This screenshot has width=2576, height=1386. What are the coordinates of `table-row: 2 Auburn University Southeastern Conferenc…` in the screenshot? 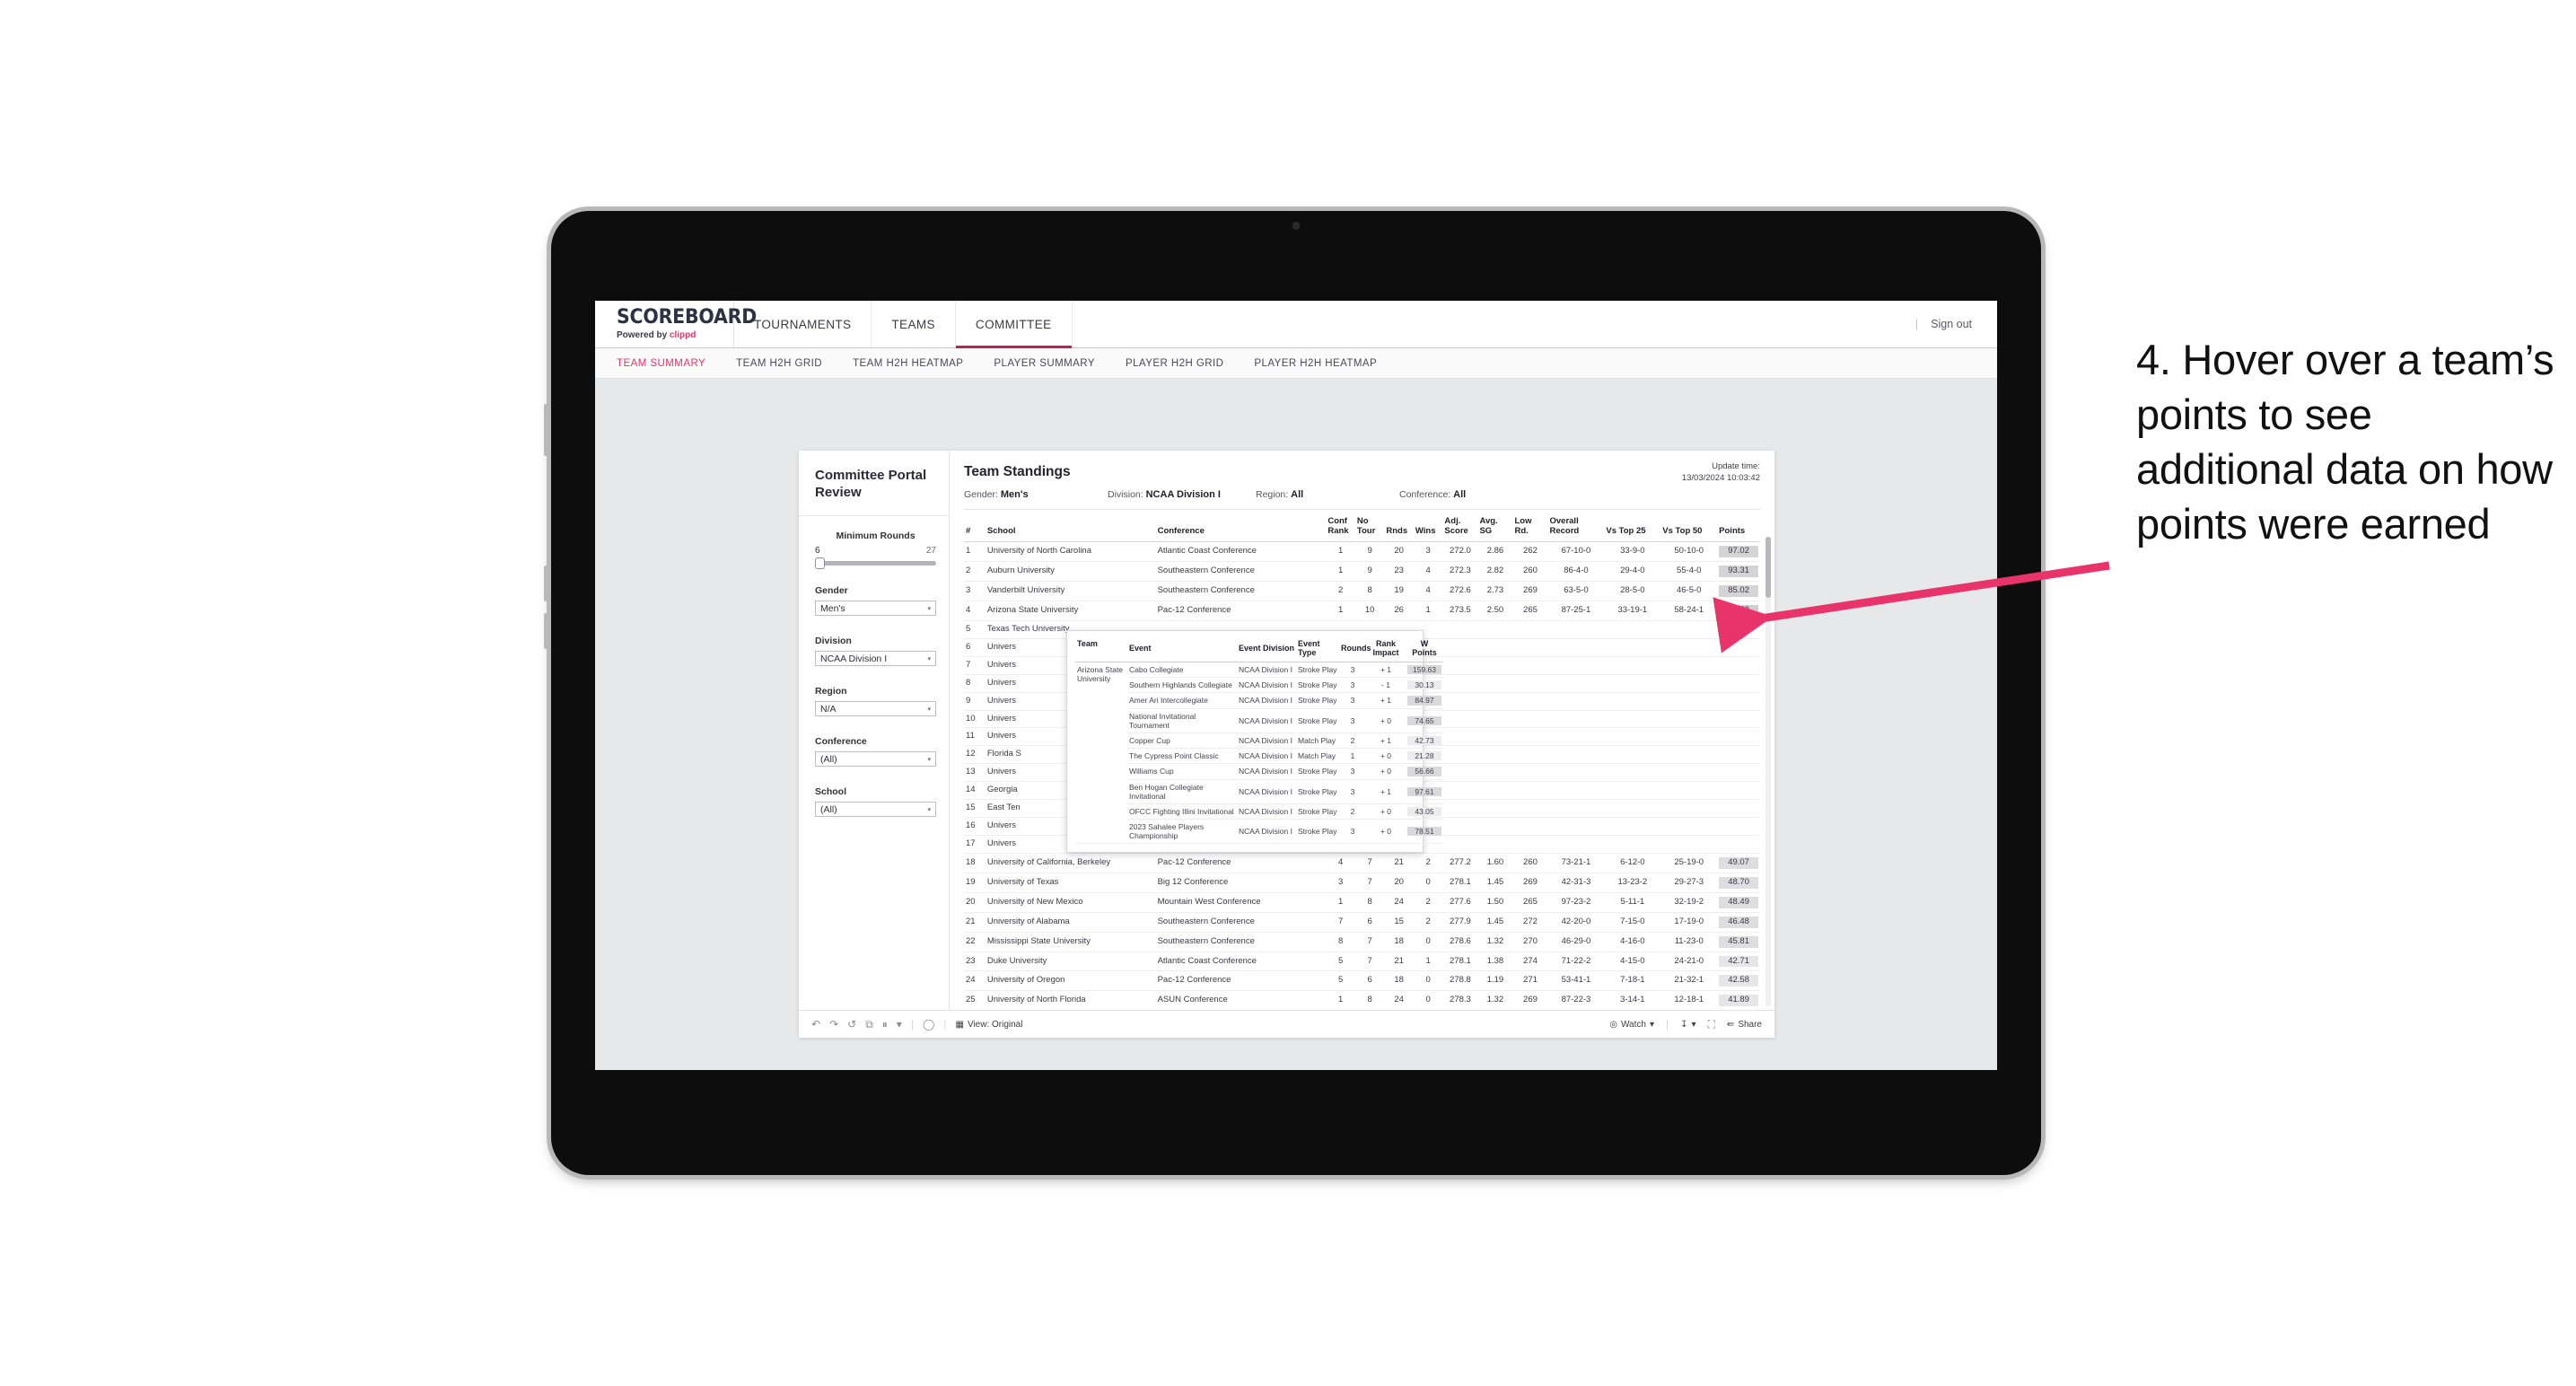 It's located at (1362, 572).